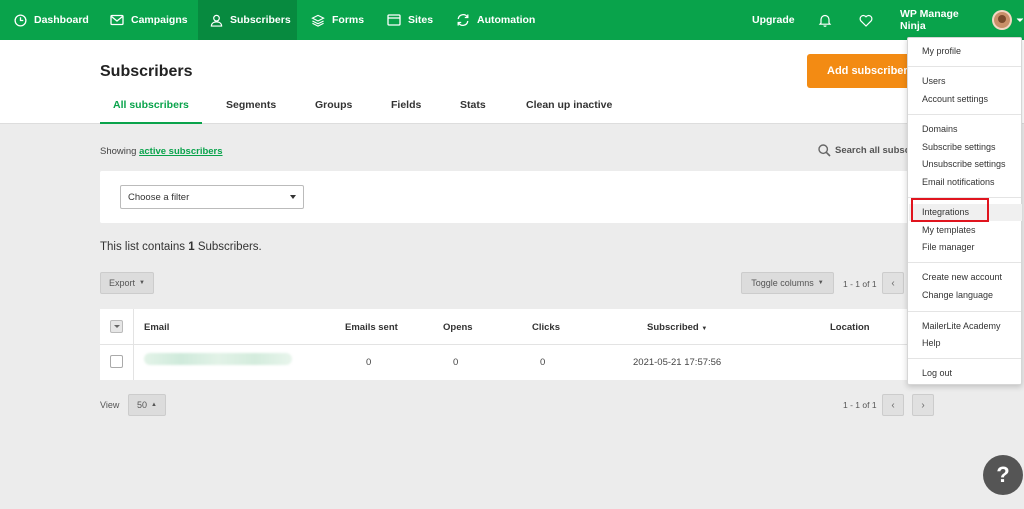  Describe the element at coordinates (456, 362) in the screenshot. I see `cell-opens: 0` at that location.